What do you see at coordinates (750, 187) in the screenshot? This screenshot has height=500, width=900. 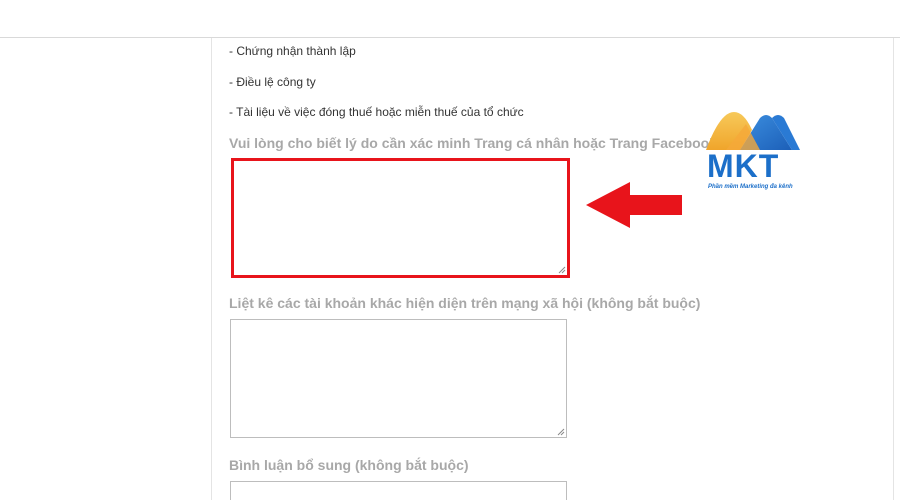 I see `logo-tagline: Phần mềm Marketing đa kênh` at bounding box center [750, 187].